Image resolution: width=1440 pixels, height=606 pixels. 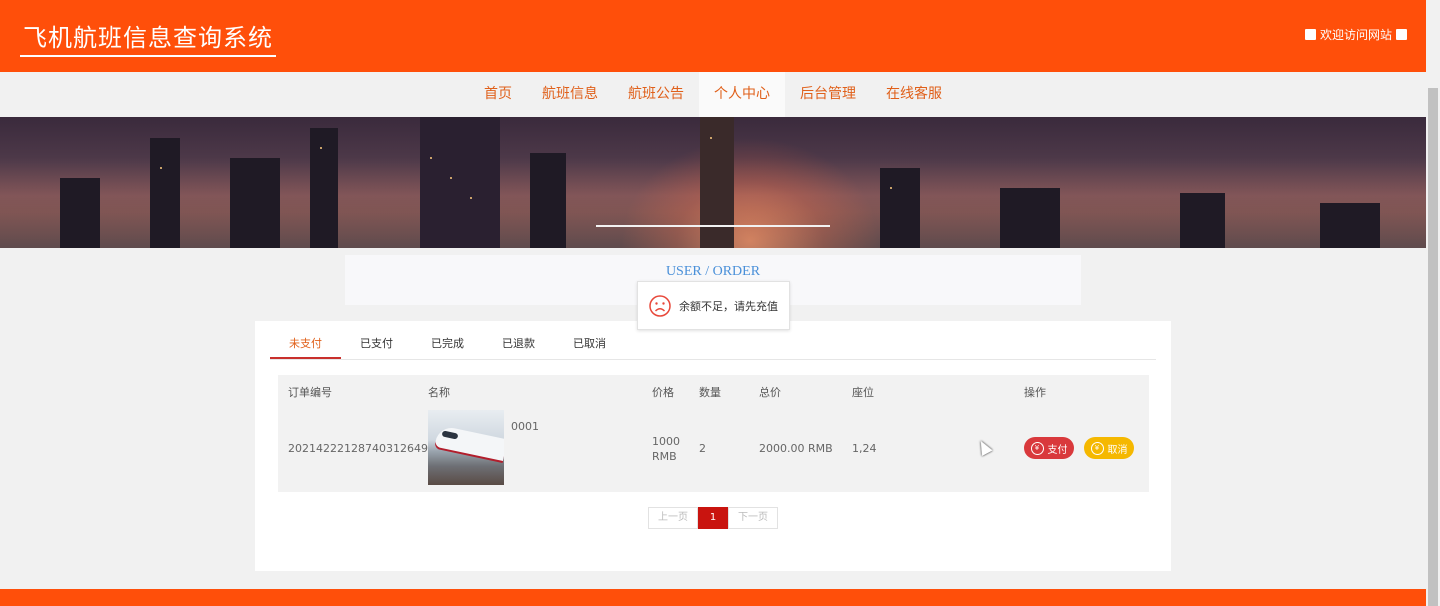 I want to click on cell-order-no: 20214222128740312649, so click(x=358, y=448).